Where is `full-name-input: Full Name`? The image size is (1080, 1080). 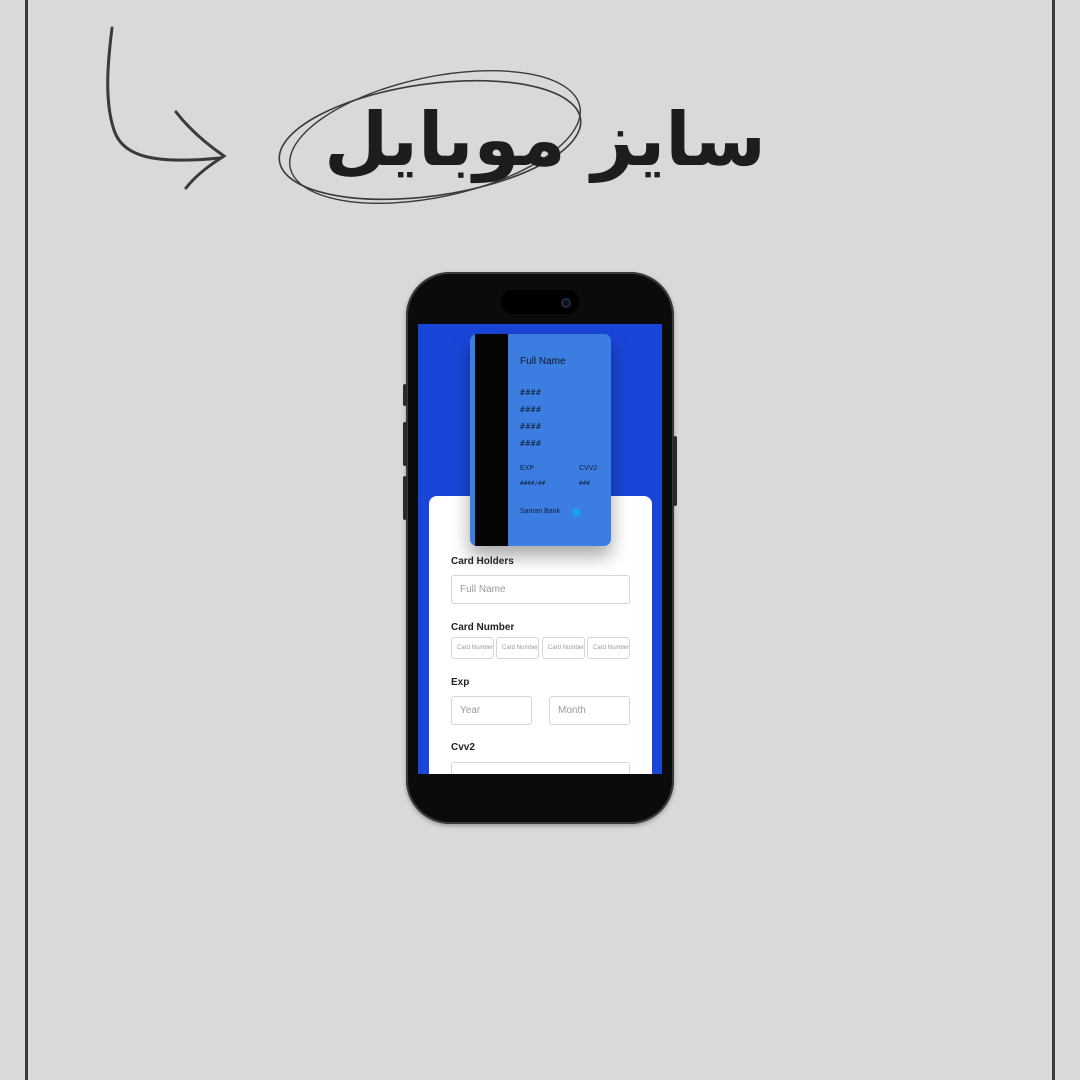
full-name-input: Full Name is located at coordinates (540, 589).